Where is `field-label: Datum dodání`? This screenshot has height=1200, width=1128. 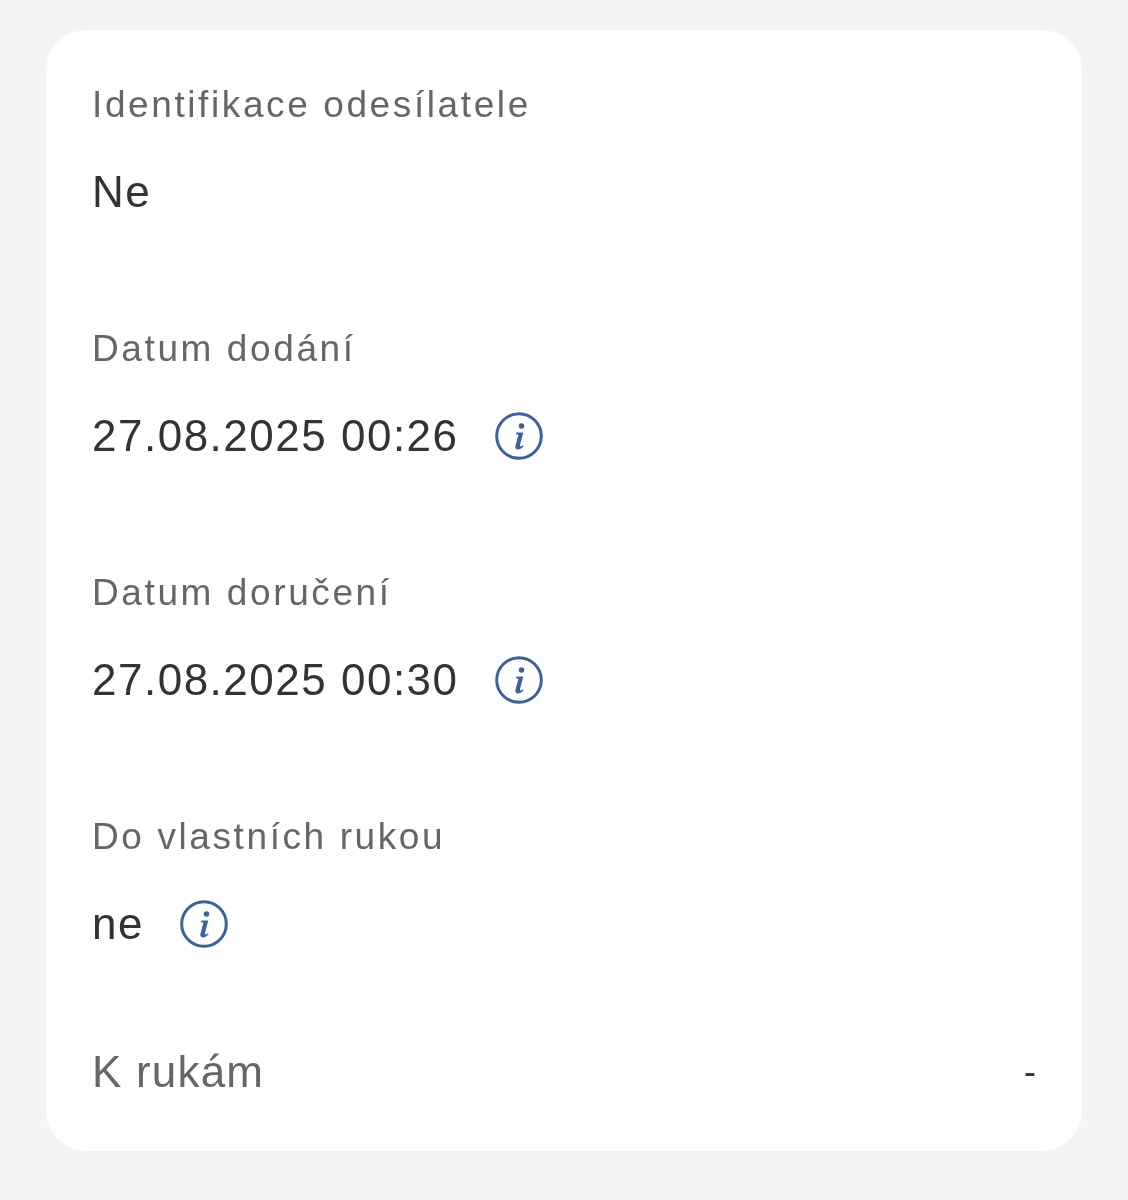
field-label: Datum dodání is located at coordinates (224, 349).